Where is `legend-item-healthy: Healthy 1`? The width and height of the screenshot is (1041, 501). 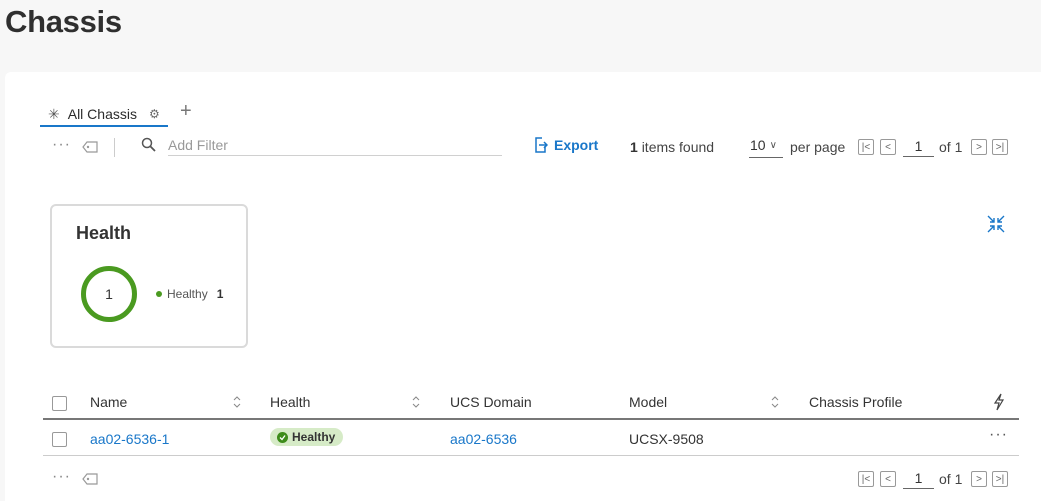 legend-item-healthy: Healthy 1 is located at coordinates (189, 294).